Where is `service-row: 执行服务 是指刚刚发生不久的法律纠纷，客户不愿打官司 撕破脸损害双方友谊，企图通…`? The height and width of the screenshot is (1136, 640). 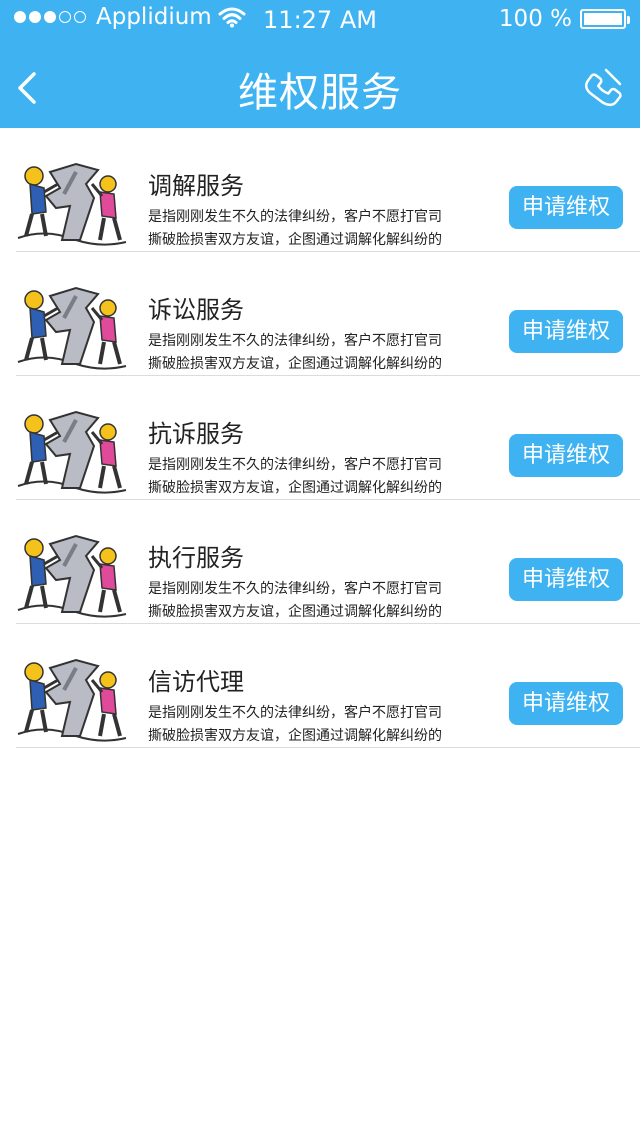 service-row: 执行服务 是指刚刚发生不久的法律纠纷，客户不愿打官司 撕破脸损害双方友谊，企图通… is located at coordinates (328, 562).